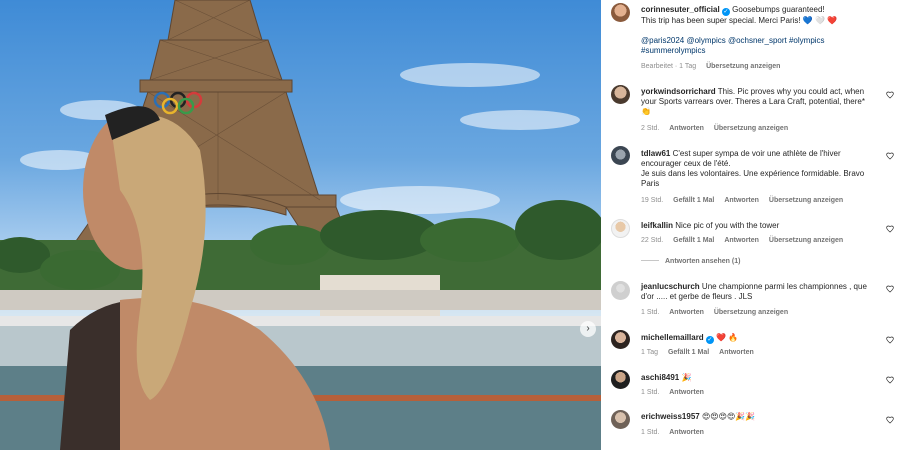  I want to click on comment-text-line: Paris, so click(650, 183).